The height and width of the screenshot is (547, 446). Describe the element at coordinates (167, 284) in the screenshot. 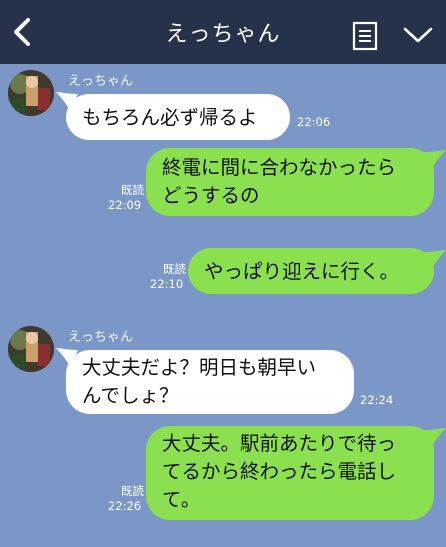

I see `message-time: 22:10` at that location.